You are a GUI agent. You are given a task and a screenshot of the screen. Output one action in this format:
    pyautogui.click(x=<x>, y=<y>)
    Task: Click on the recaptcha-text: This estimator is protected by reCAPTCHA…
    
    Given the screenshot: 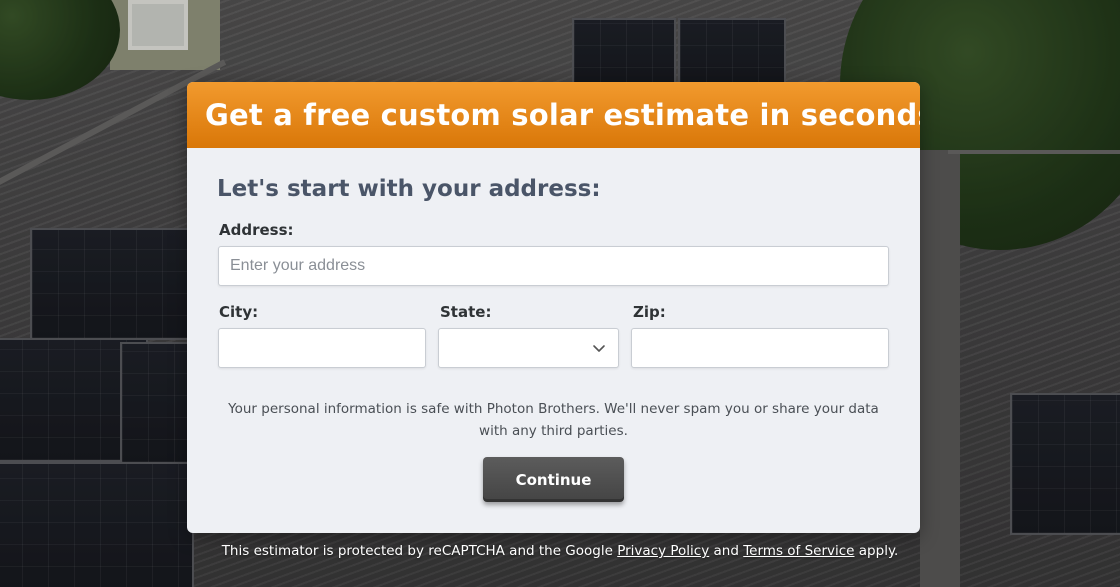 What is the action you would take?
    pyautogui.click(x=417, y=551)
    